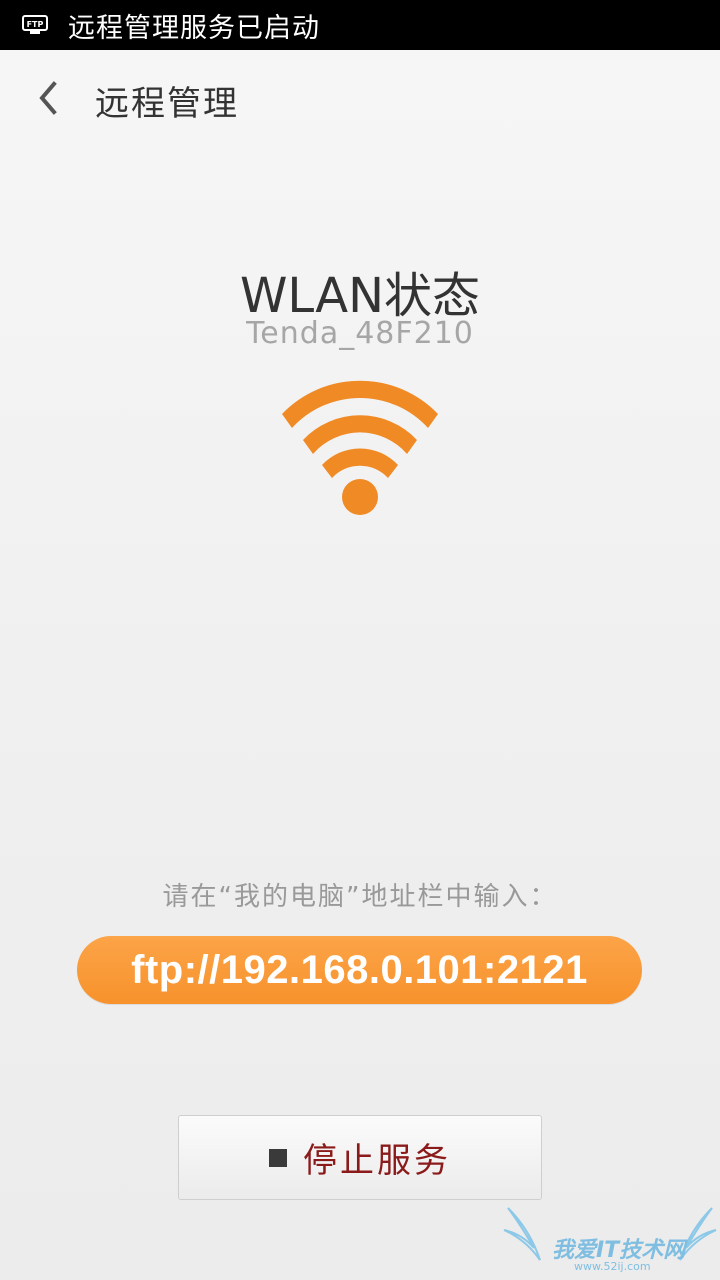  Describe the element at coordinates (360, 25) in the screenshot. I see `status-bar: FTP 远程管理服务已启动` at that location.